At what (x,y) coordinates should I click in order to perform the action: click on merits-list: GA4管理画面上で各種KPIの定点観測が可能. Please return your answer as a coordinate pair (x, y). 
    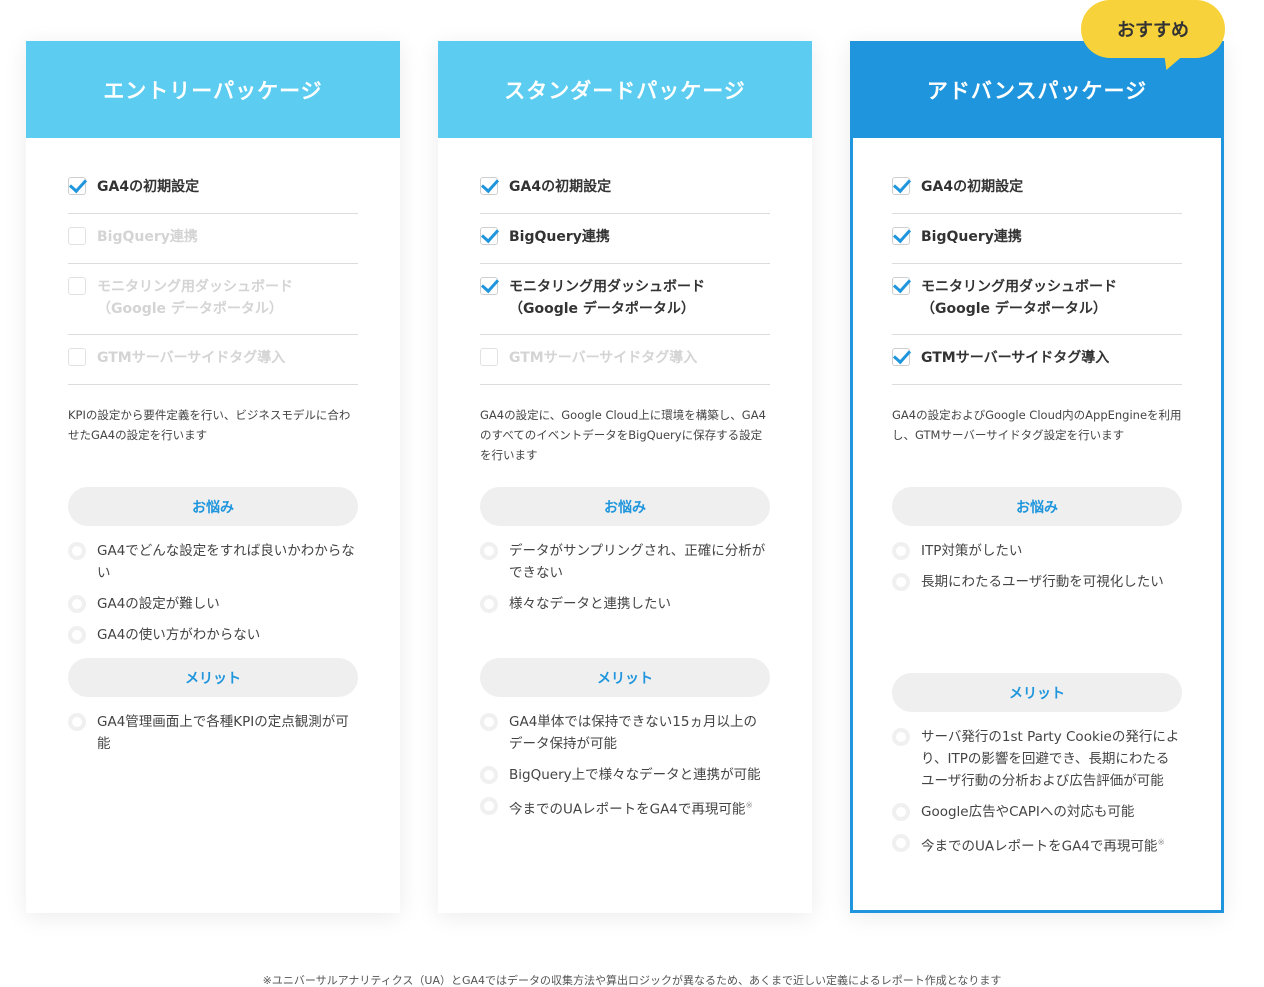
    Looking at the image, I should click on (213, 733).